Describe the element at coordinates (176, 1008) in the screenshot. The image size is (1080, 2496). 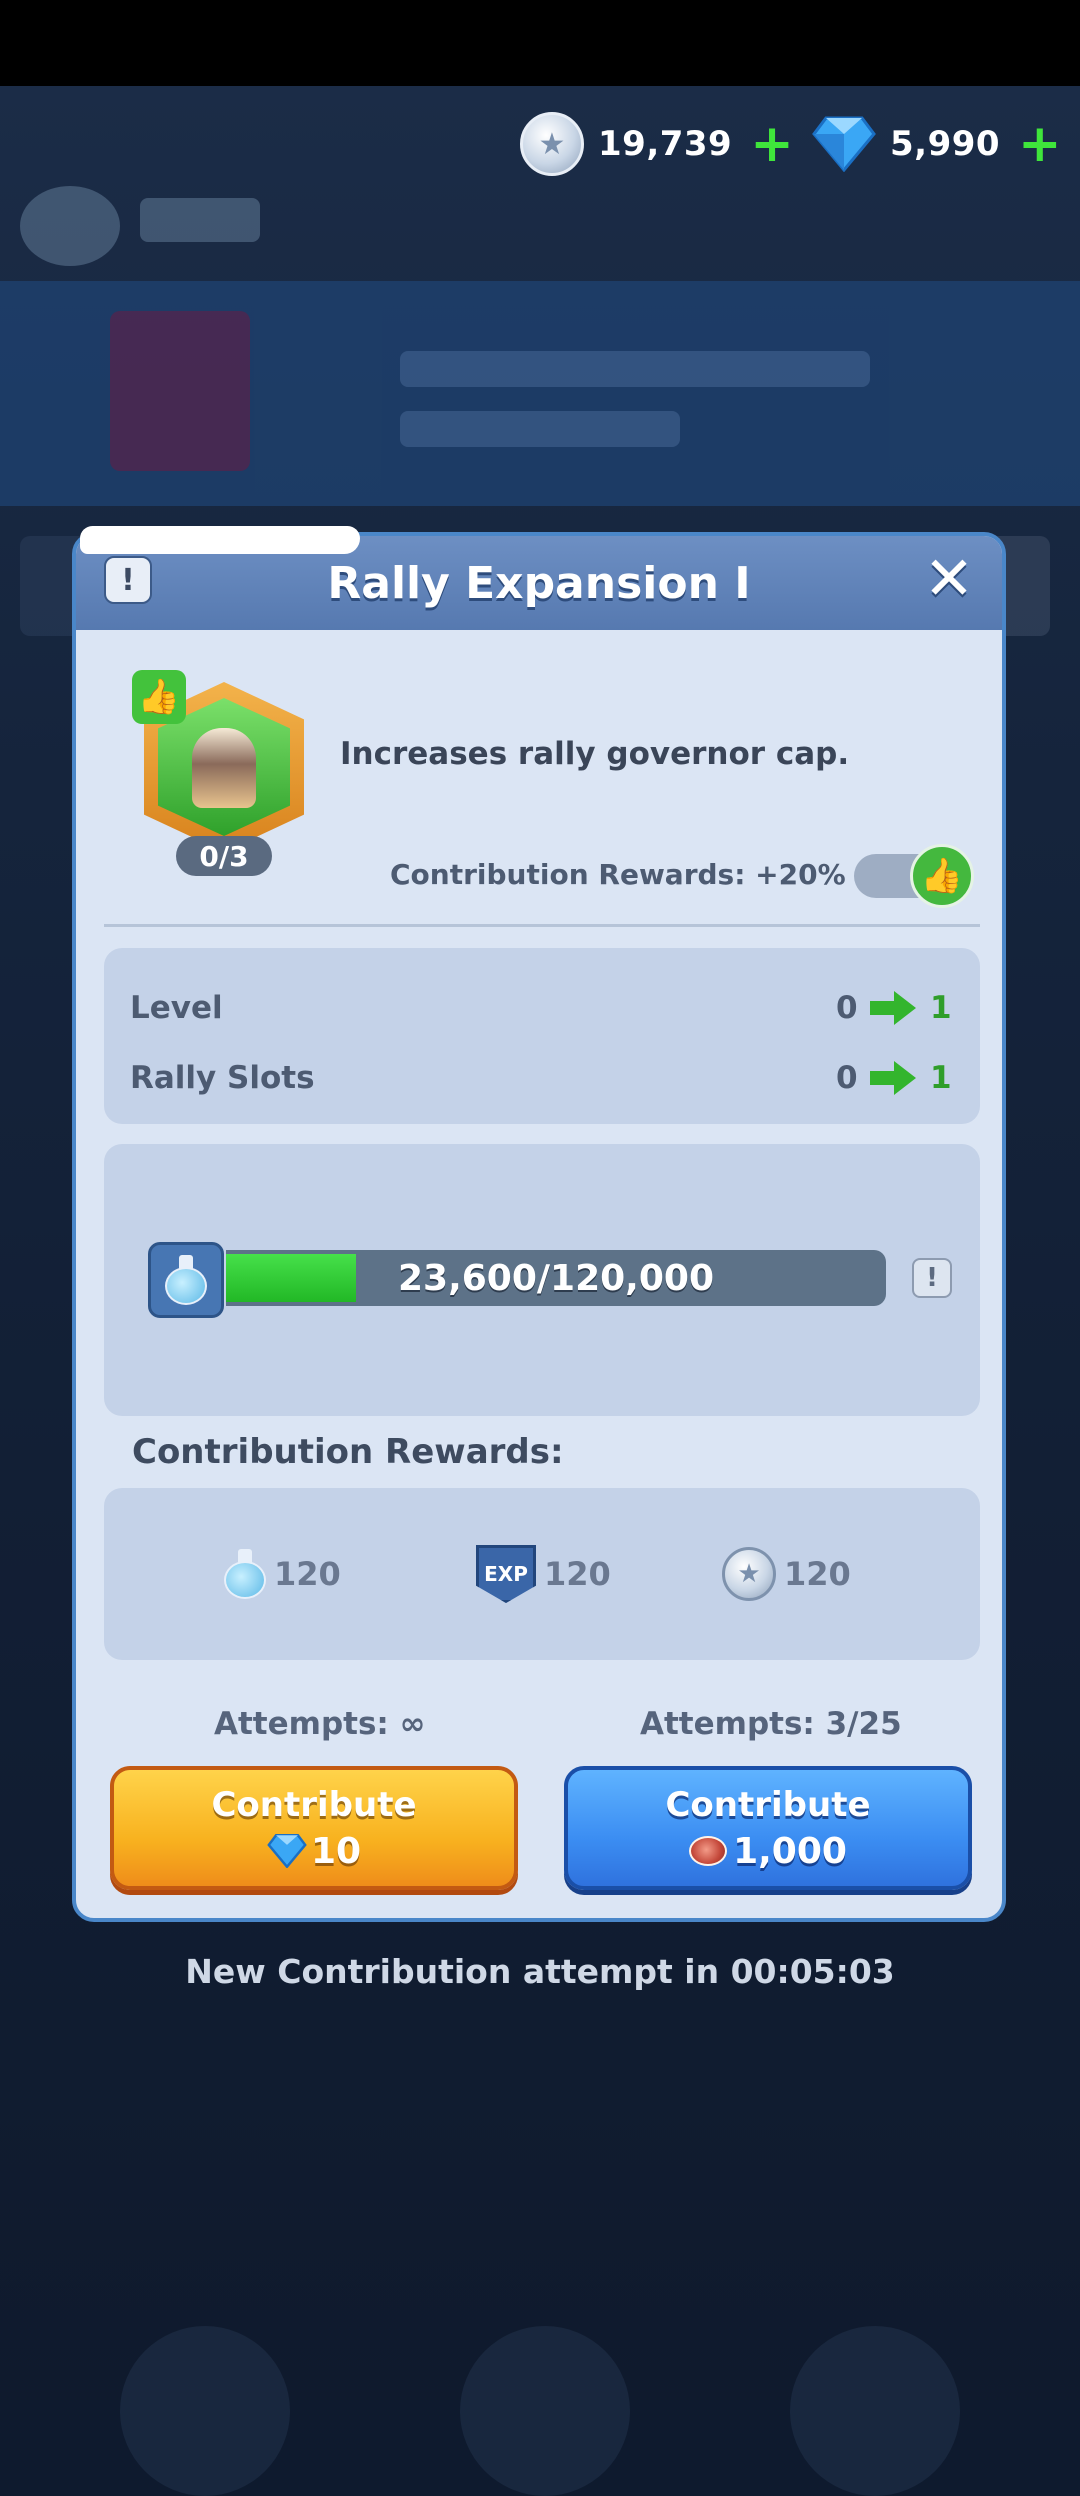
I see `stat-label: Level` at that location.